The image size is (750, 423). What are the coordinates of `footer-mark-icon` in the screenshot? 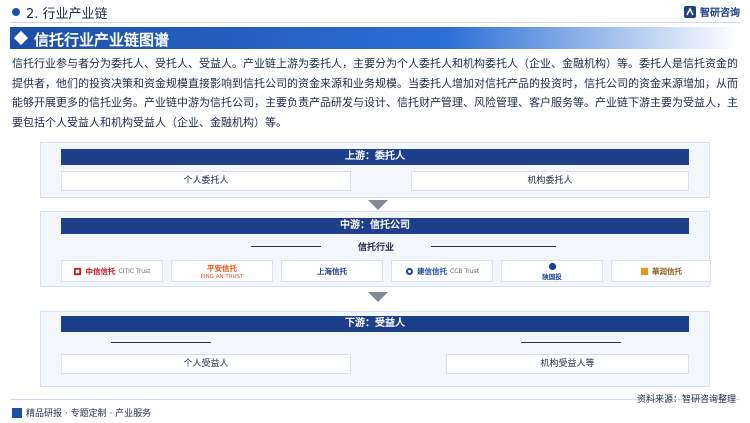 It's located at (17, 412).